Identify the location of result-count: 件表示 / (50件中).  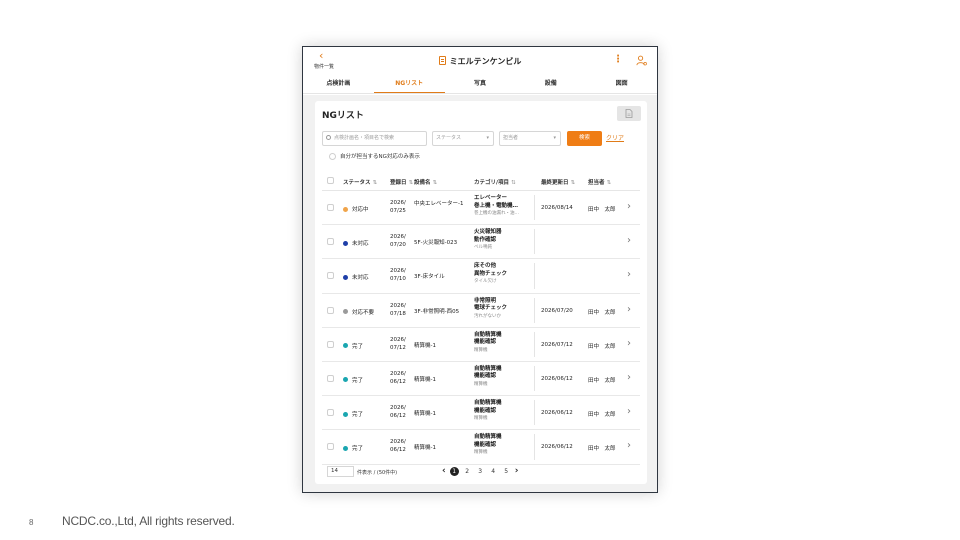
(377, 473).